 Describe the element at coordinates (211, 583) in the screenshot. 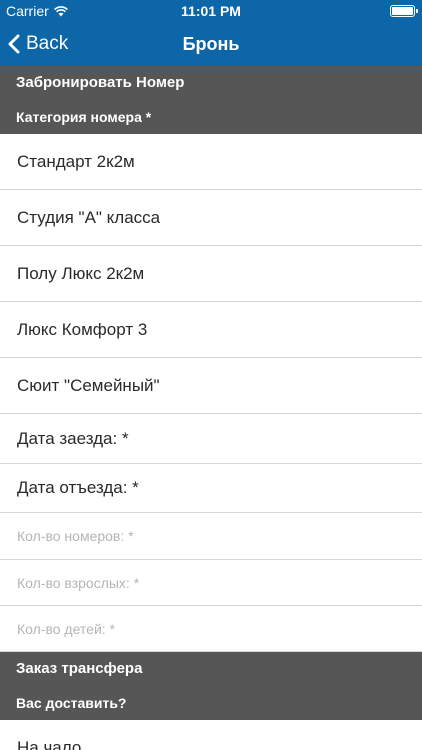

I see `adults-count-input: Кол-во взрослых: *` at that location.